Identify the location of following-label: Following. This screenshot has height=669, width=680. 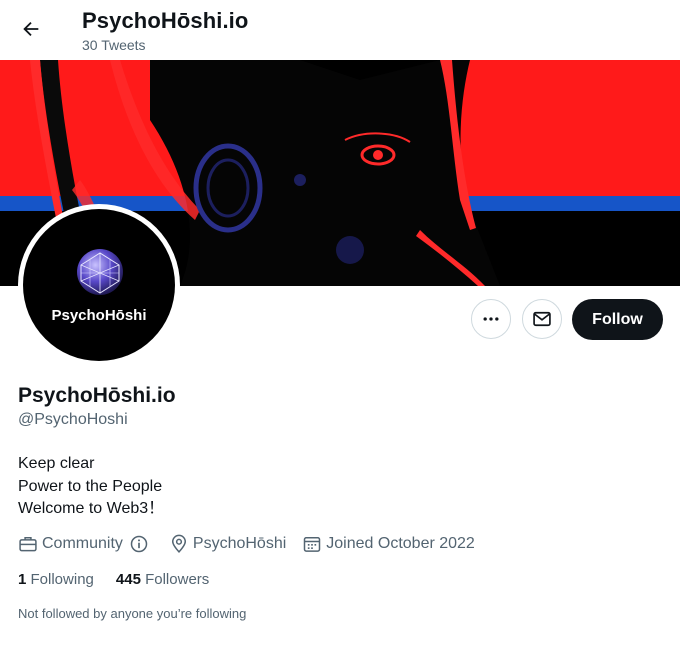
(62, 579).